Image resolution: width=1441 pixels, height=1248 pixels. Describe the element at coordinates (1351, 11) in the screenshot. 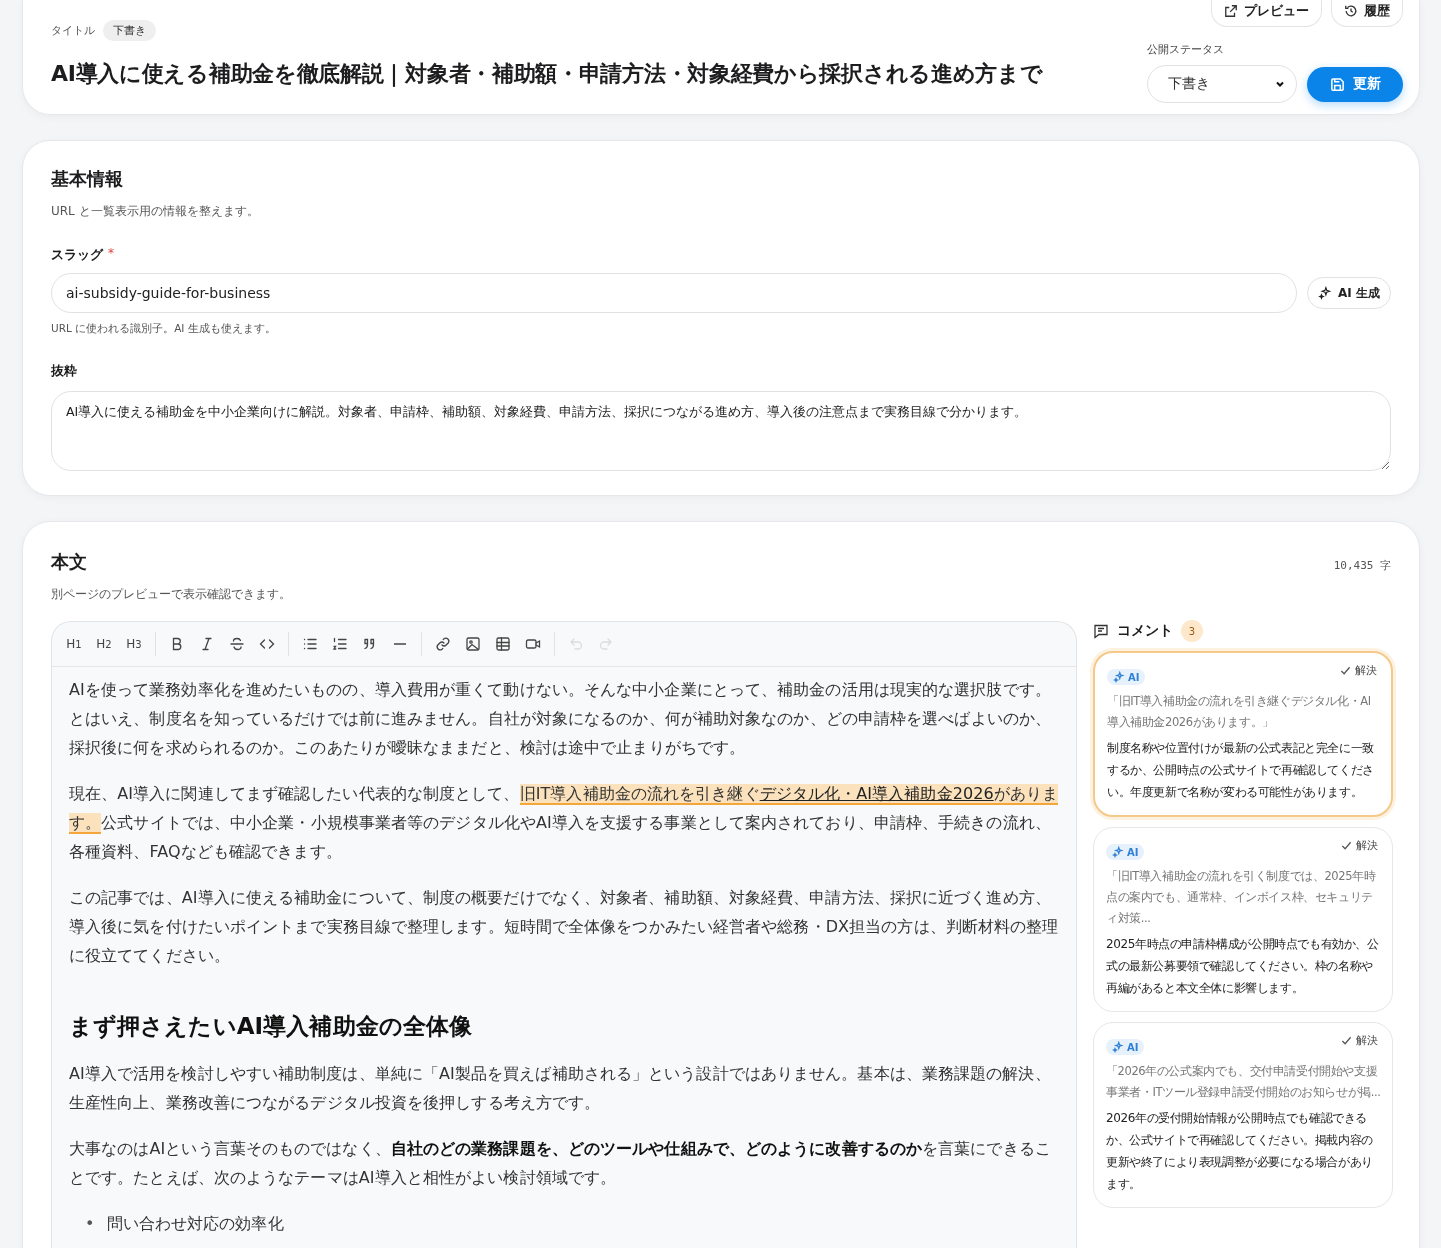

I see `history-icon` at that location.